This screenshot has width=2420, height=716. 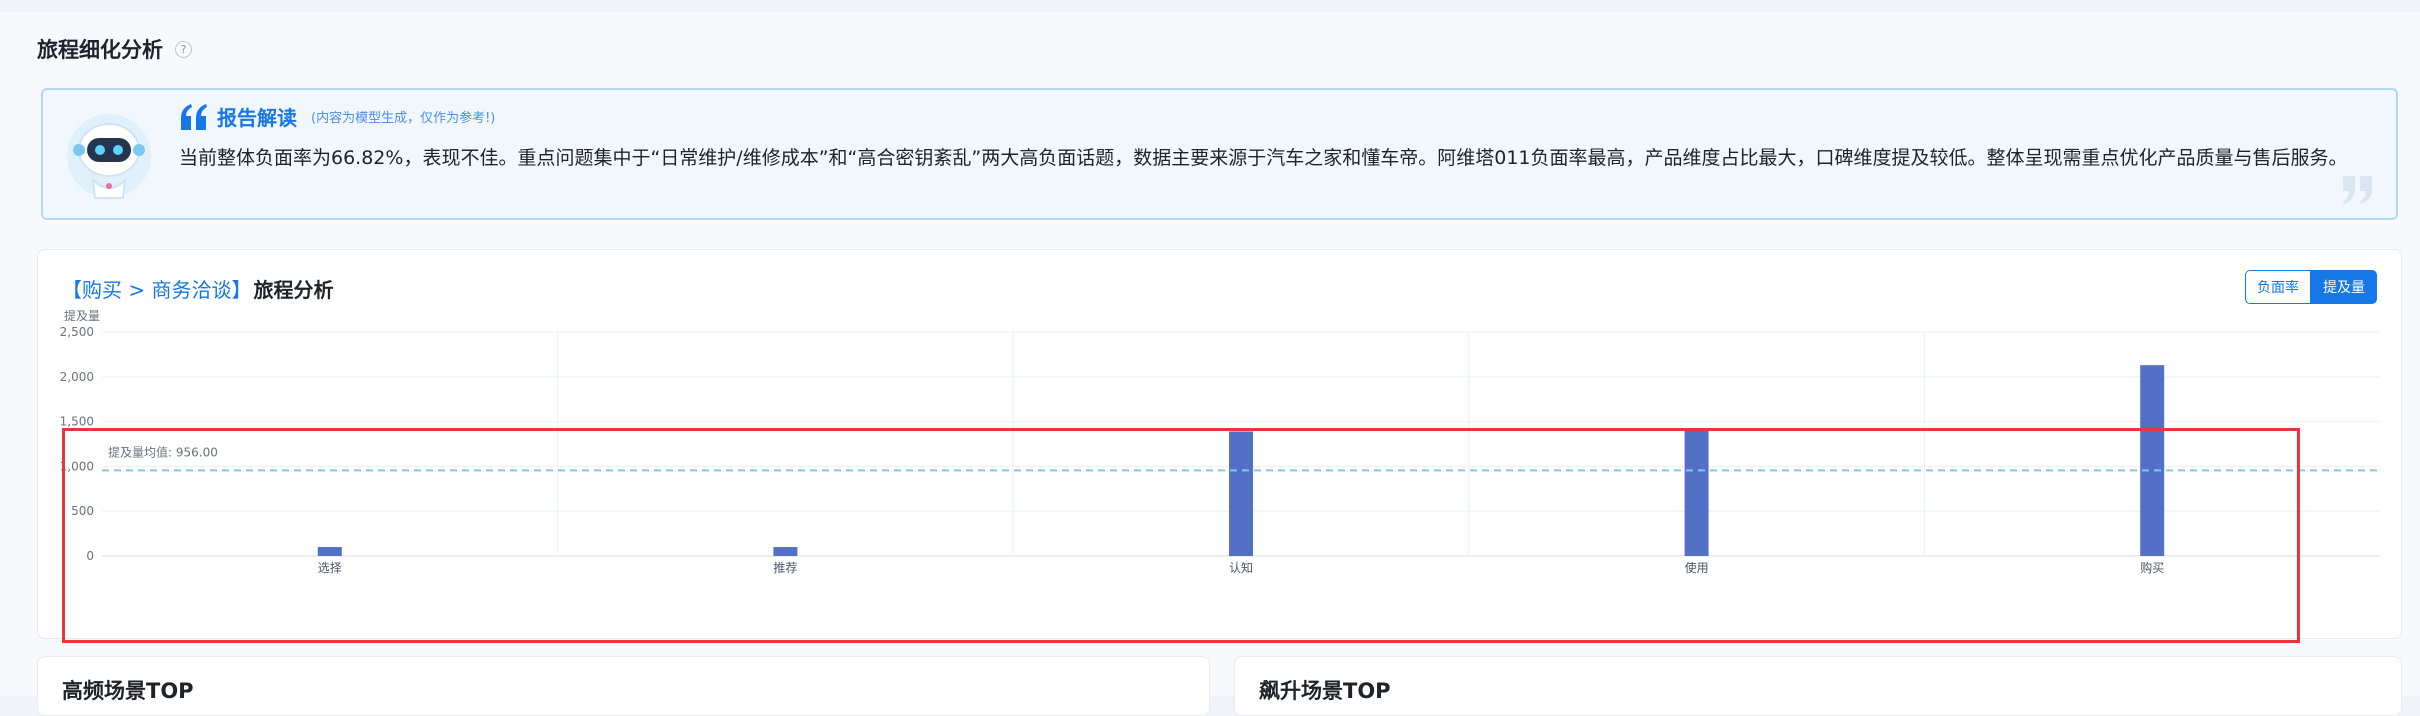 What do you see at coordinates (2278, 287) in the screenshot?
I see `toggle-negative-rate: 负面率` at bounding box center [2278, 287].